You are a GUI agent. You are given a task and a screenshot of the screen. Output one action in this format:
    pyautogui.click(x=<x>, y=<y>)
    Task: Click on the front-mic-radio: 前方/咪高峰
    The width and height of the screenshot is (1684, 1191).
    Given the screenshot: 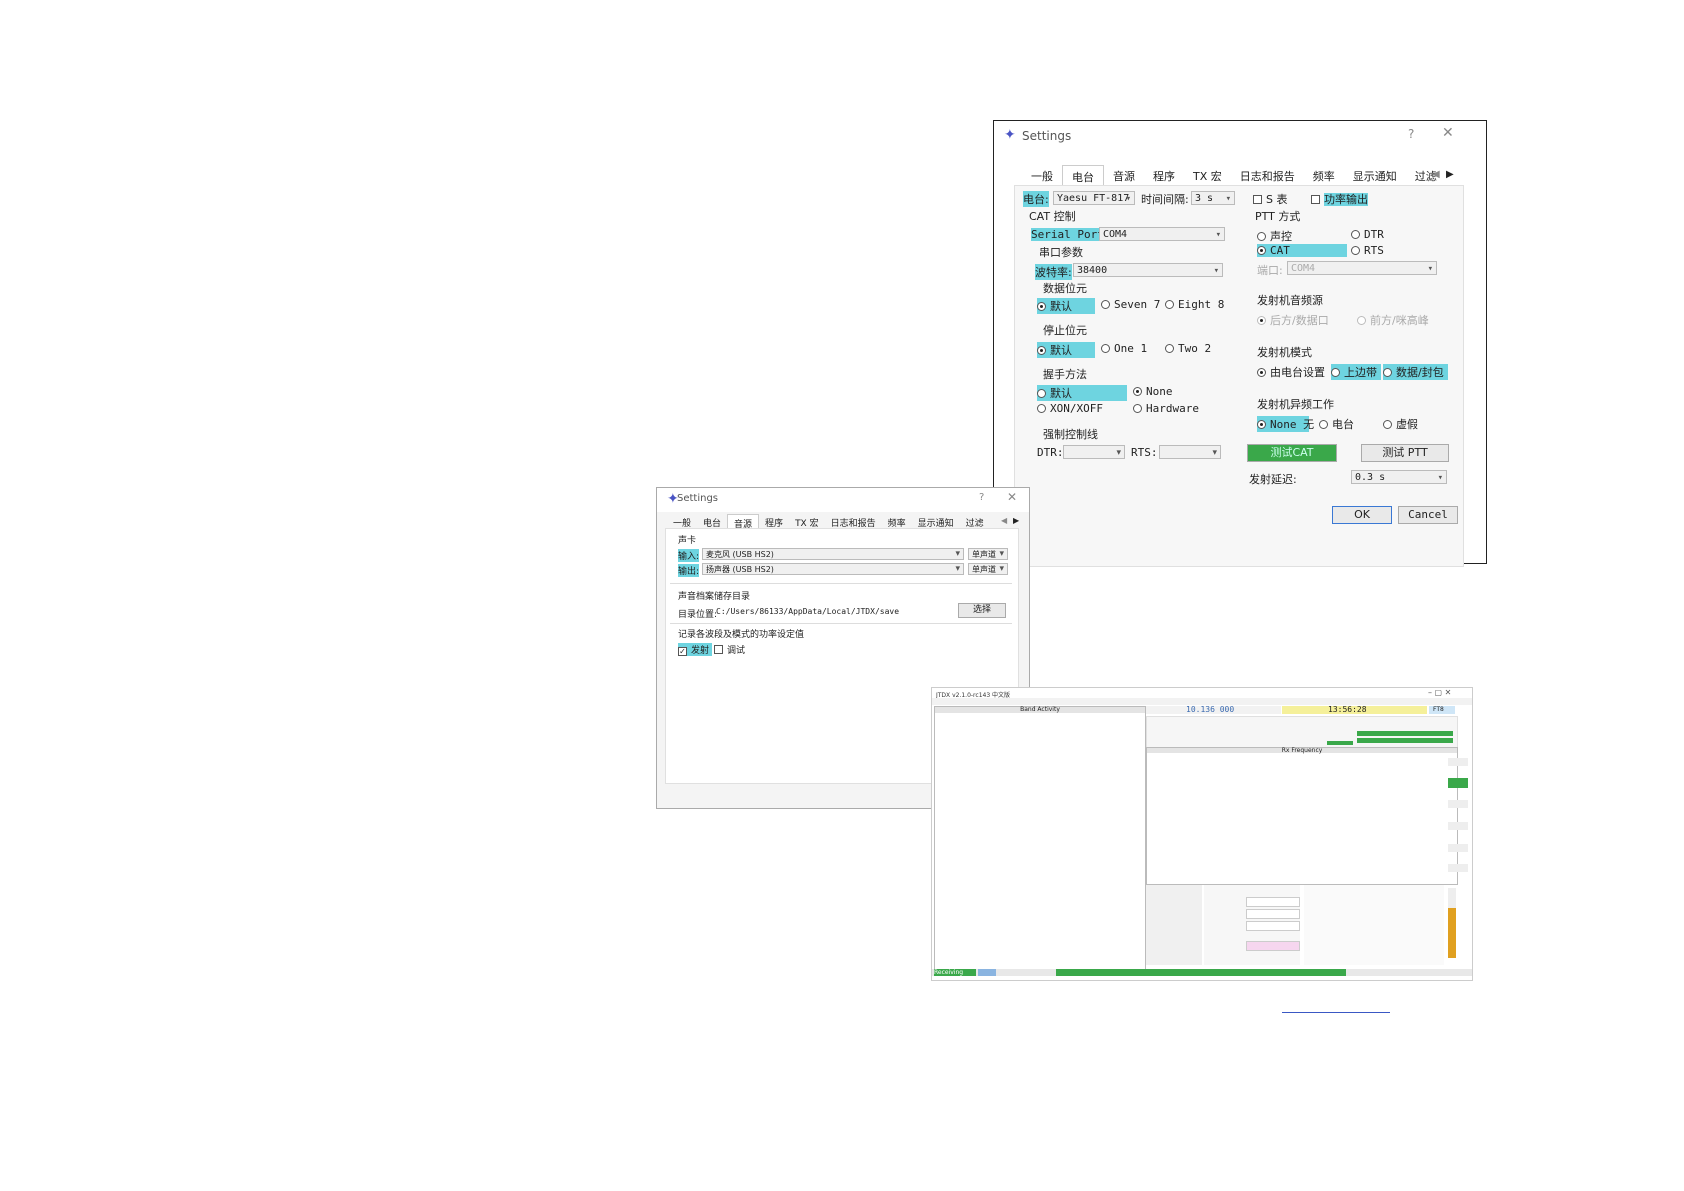 What is the action you would take?
    pyautogui.click(x=1393, y=320)
    